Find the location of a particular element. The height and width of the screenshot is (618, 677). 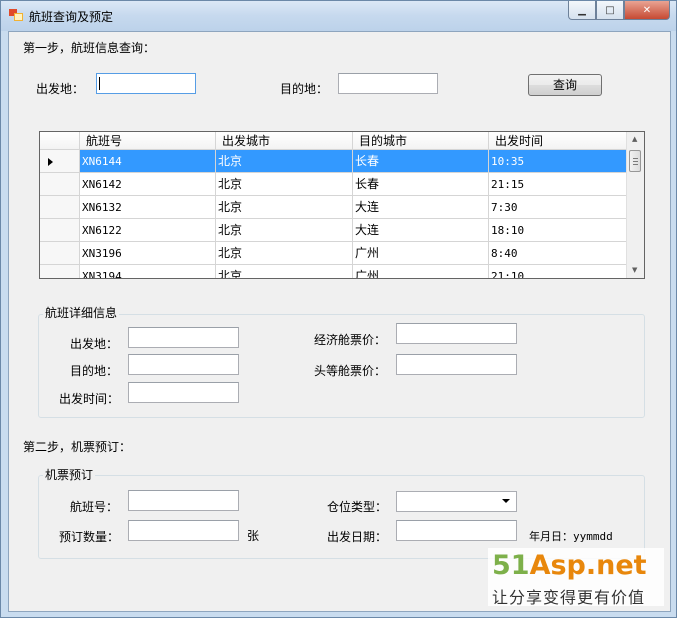

close-icon: ✕ is located at coordinates (647, 10).